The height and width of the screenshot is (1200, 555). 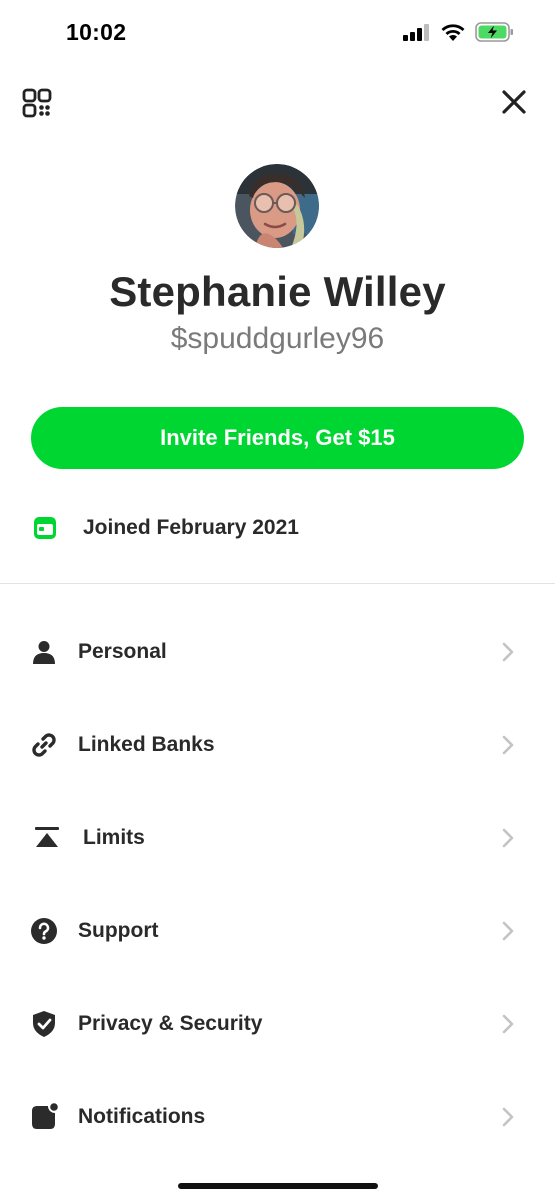 I want to click on status-bar: 10:02, so click(x=277, y=33).